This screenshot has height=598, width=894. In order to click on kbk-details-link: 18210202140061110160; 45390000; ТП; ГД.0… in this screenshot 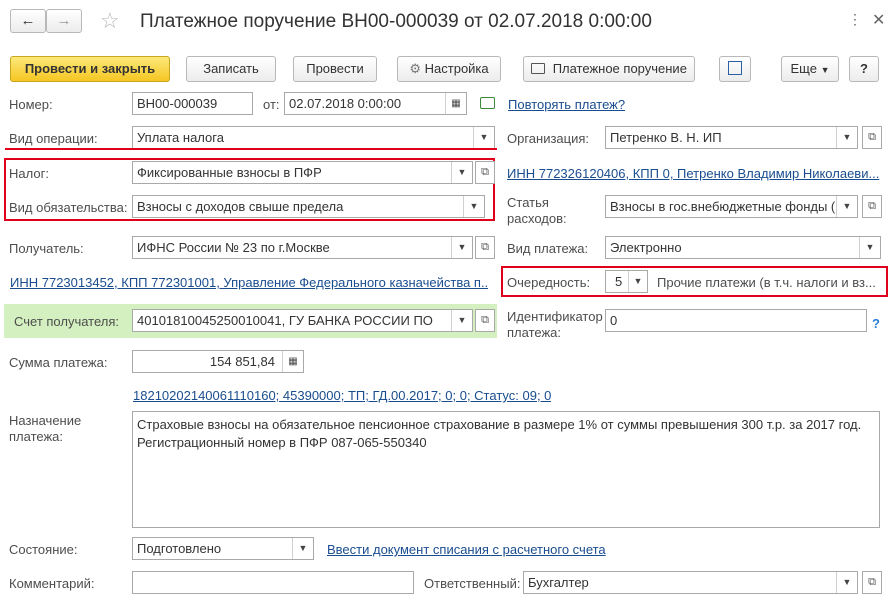, I will do `click(342, 395)`.